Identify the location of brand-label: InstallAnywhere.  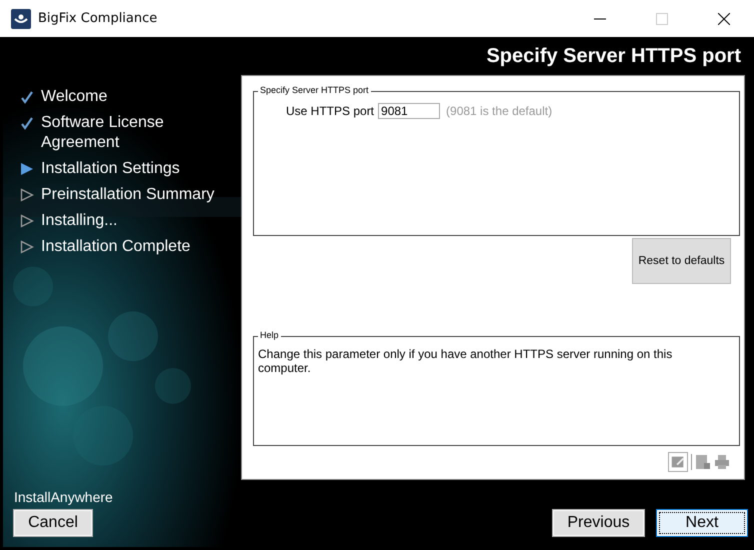
(64, 497).